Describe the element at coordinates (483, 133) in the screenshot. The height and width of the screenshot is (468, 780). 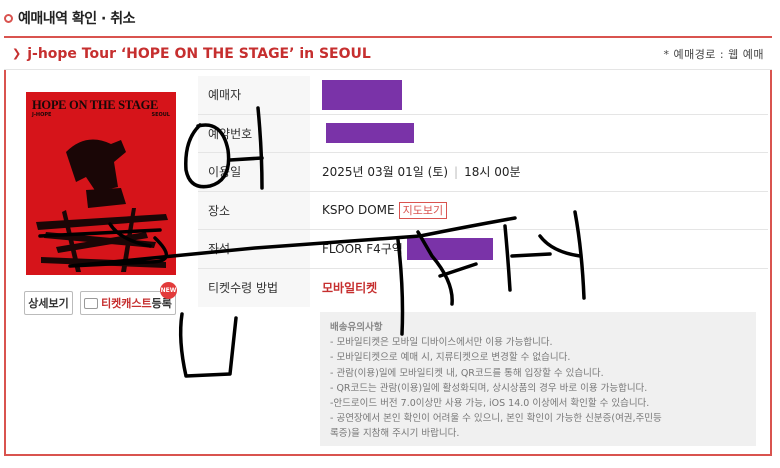
I see `table-row: 예약번호` at that location.